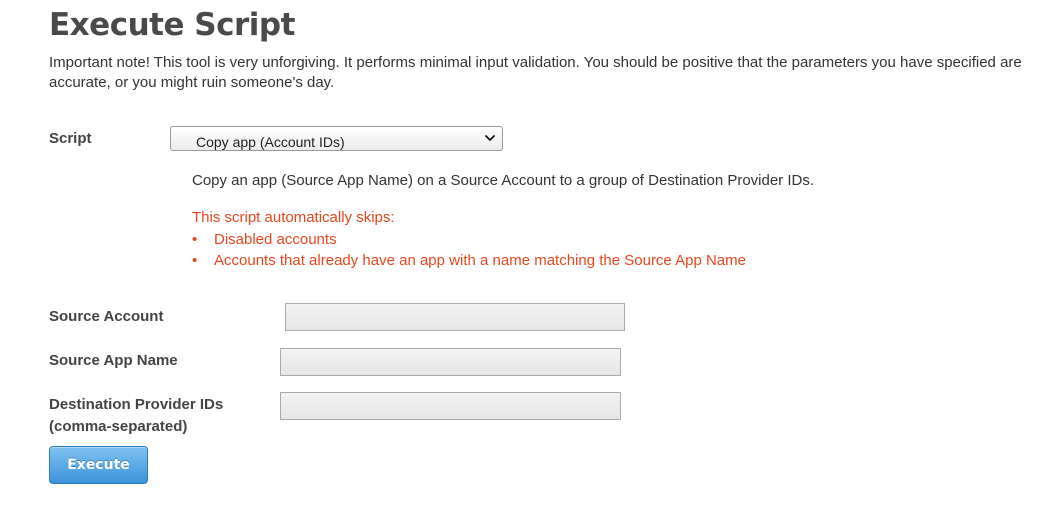 The width and height of the screenshot is (1054, 513). I want to click on source-app-name-label: Source App Name, so click(113, 360).